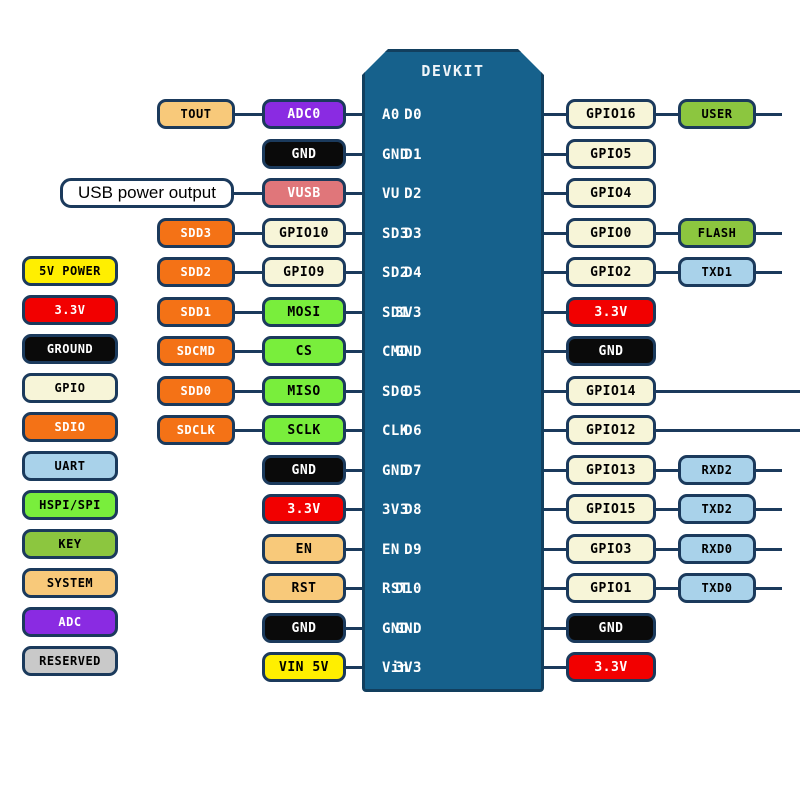 The height and width of the screenshot is (800, 800). Describe the element at coordinates (304, 628) in the screenshot. I see `pin-left-inner-gnd-13: GND` at that location.